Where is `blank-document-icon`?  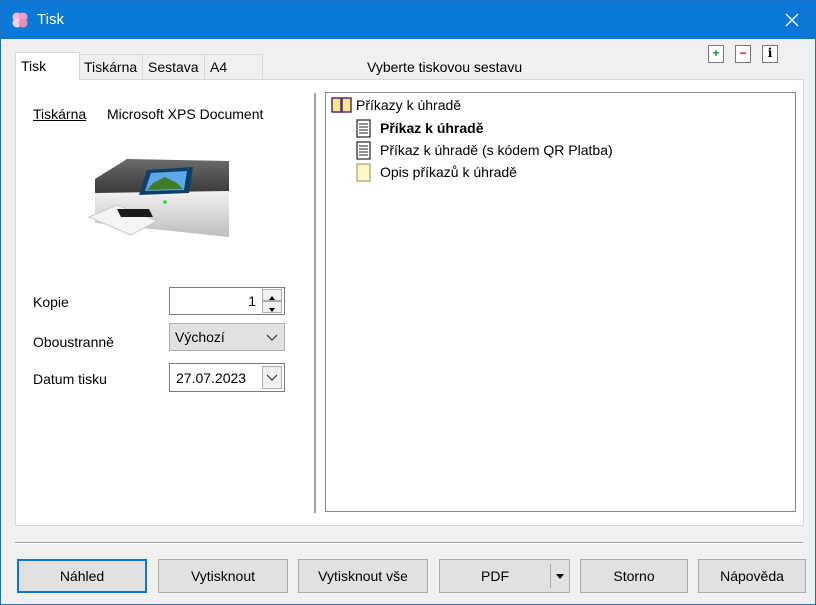
blank-document-icon is located at coordinates (363, 172).